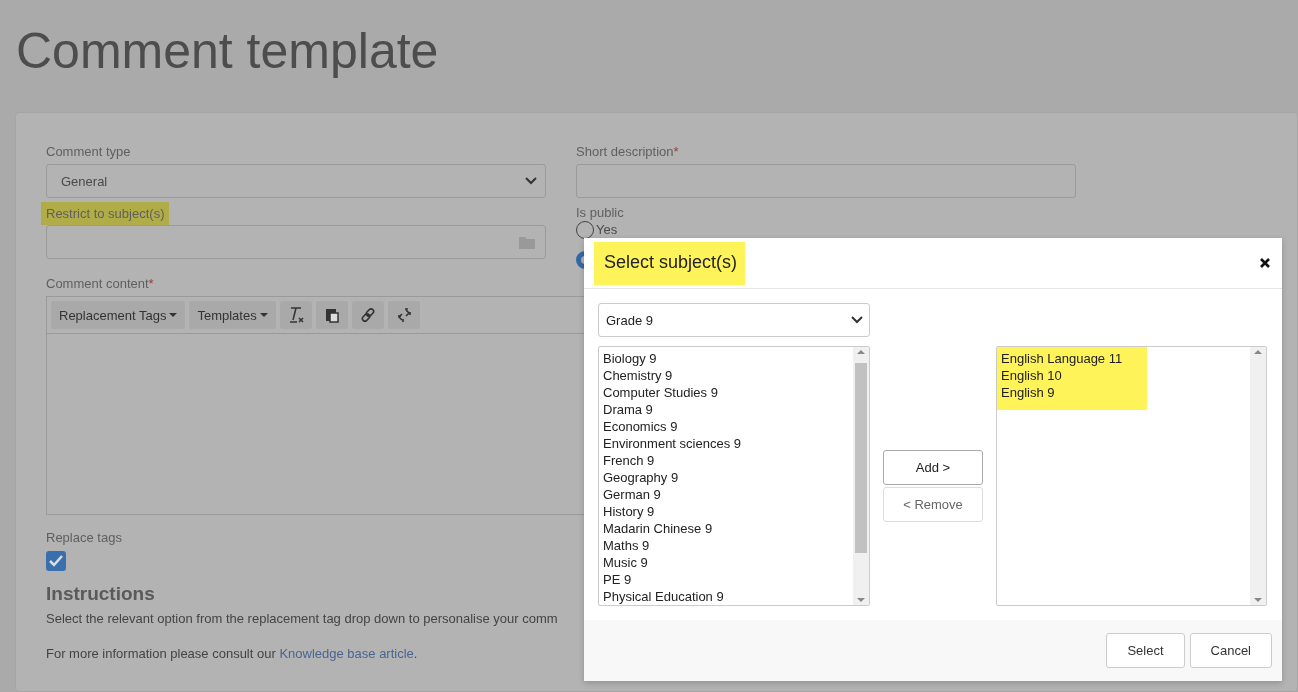 This screenshot has height=692, width=1298. Describe the element at coordinates (84, 537) in the screenshot. I see `field-label: Replace tags` at that location.